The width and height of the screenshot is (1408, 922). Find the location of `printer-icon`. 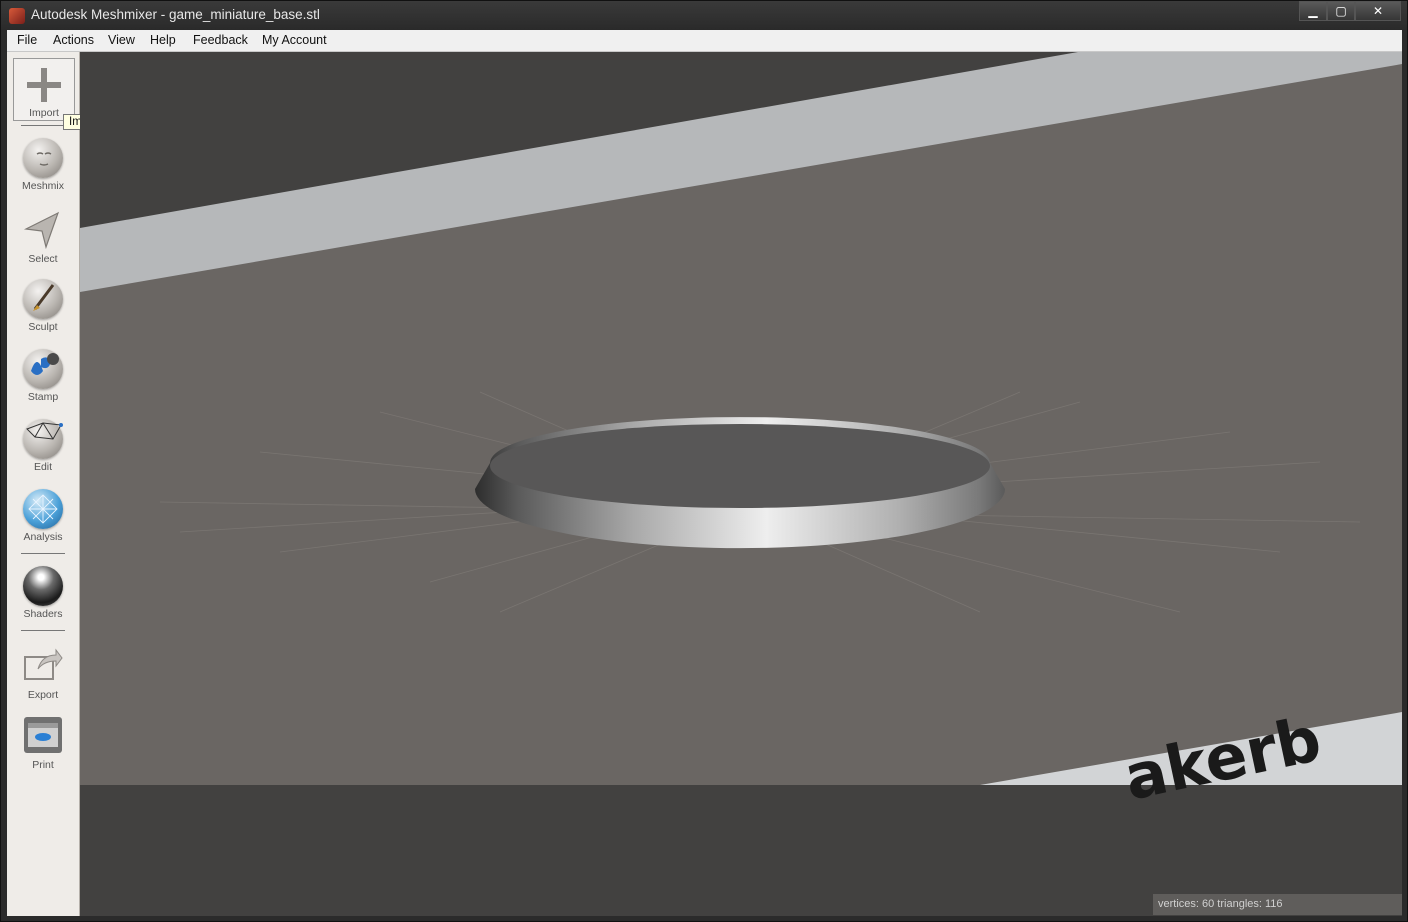

printer-icon is located at coordinates (43, 736).